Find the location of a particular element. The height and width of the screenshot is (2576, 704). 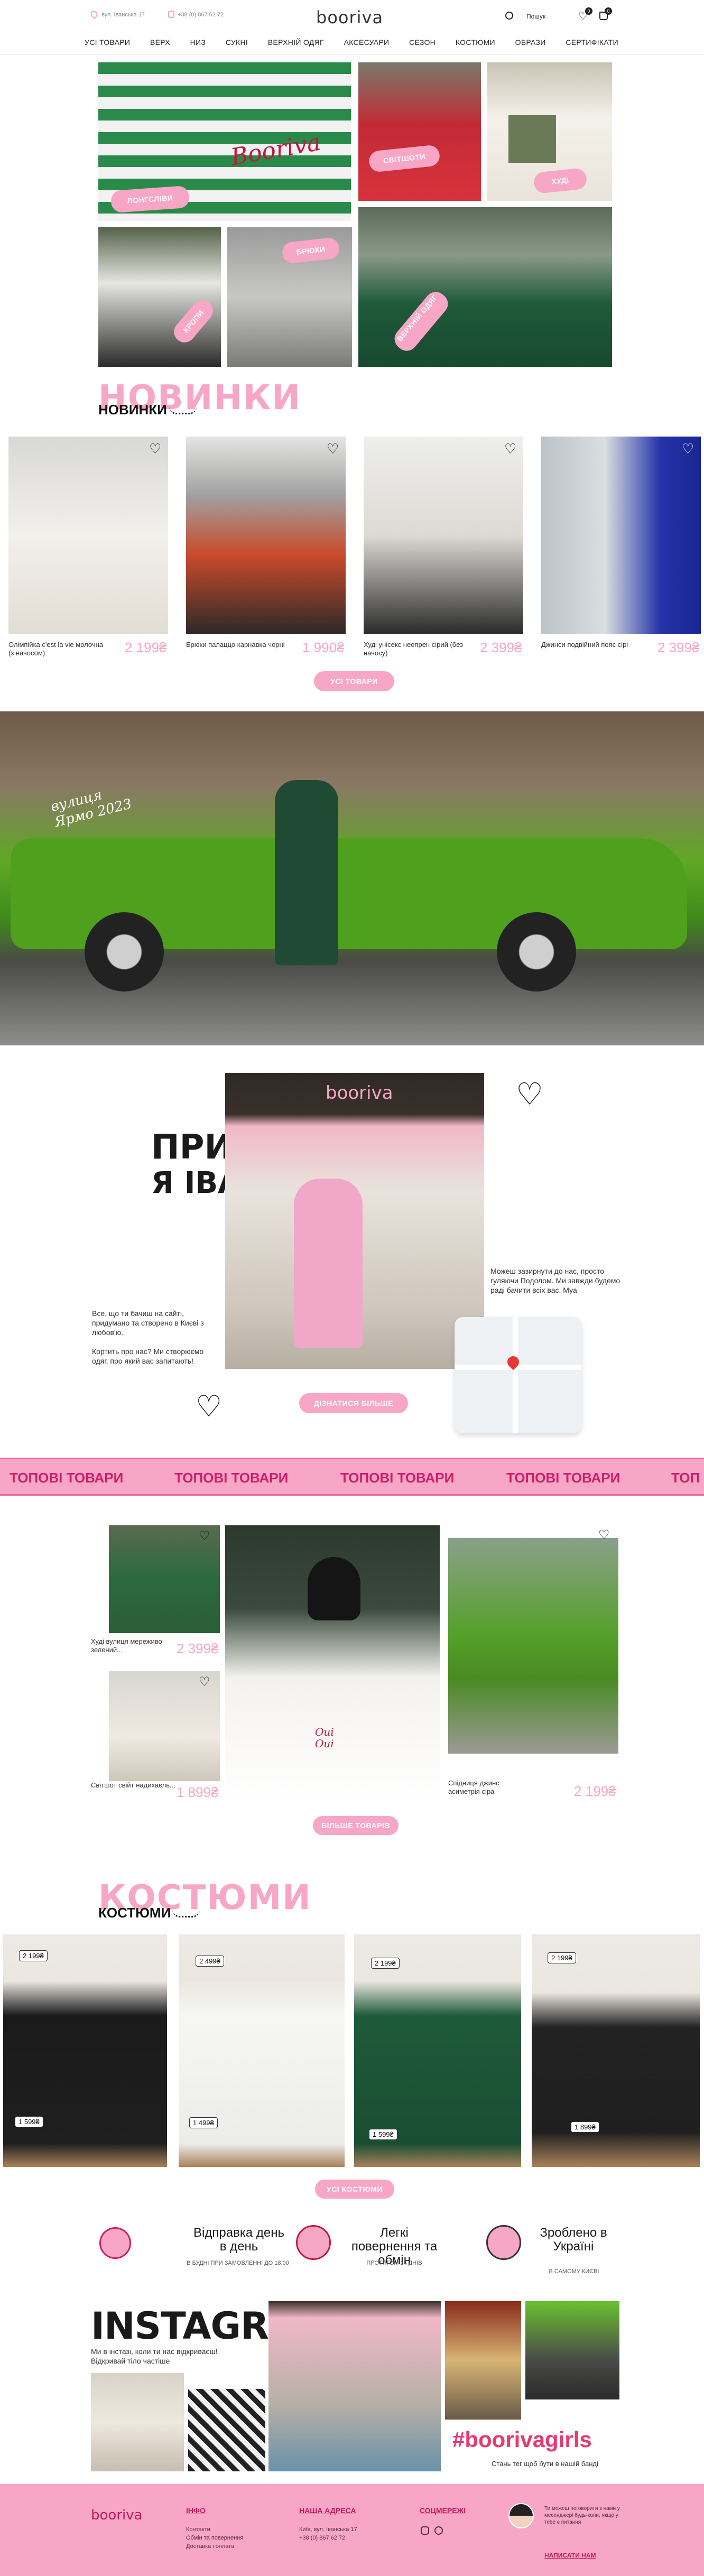

footer-link-delivery: Доставка і оплата is located at coordinates (210, 2546).